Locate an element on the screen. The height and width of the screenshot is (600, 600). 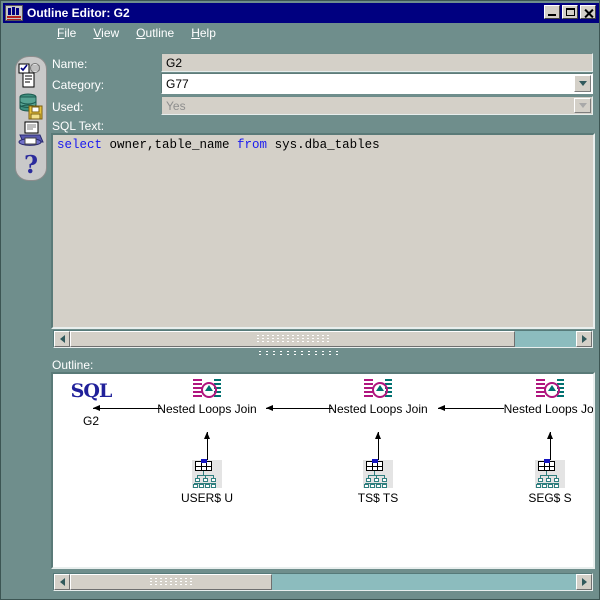
outline-node-tbl-2: TS$ TS is located at coordinates (378, 482).